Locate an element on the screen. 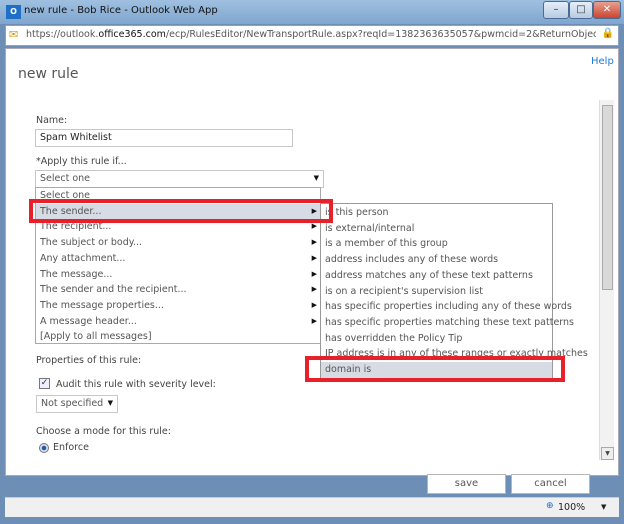 The width and height of the screenshot is (624, 524). name-input: Spam Whitelist is located at coordinates (164, 138).